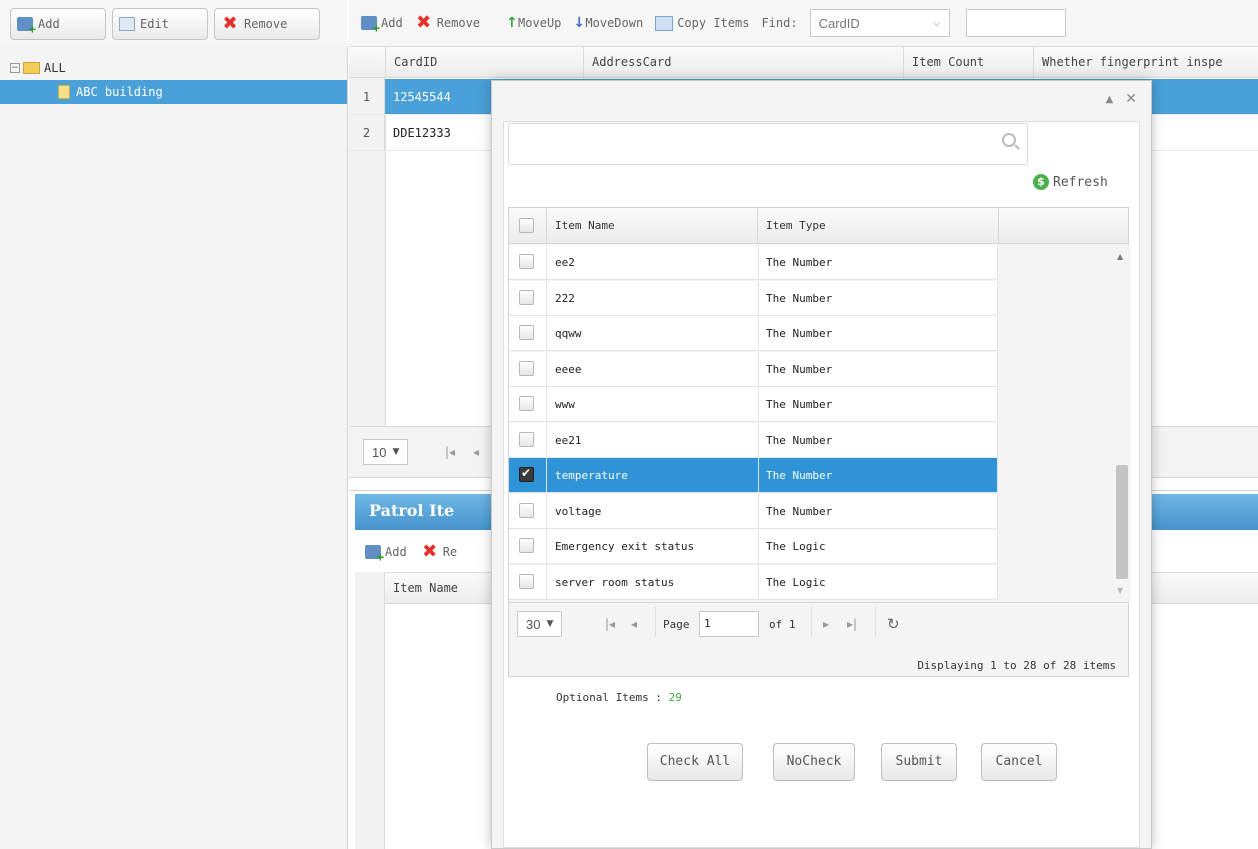 This screenshot has width=1258, height=849. I want to click on add-button: Add, so click(58, 24).